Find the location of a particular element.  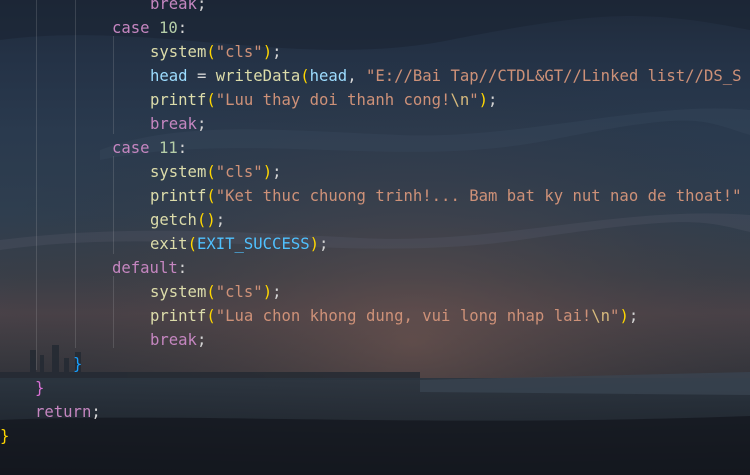

code-token: = is located at coordinates (201, 76).